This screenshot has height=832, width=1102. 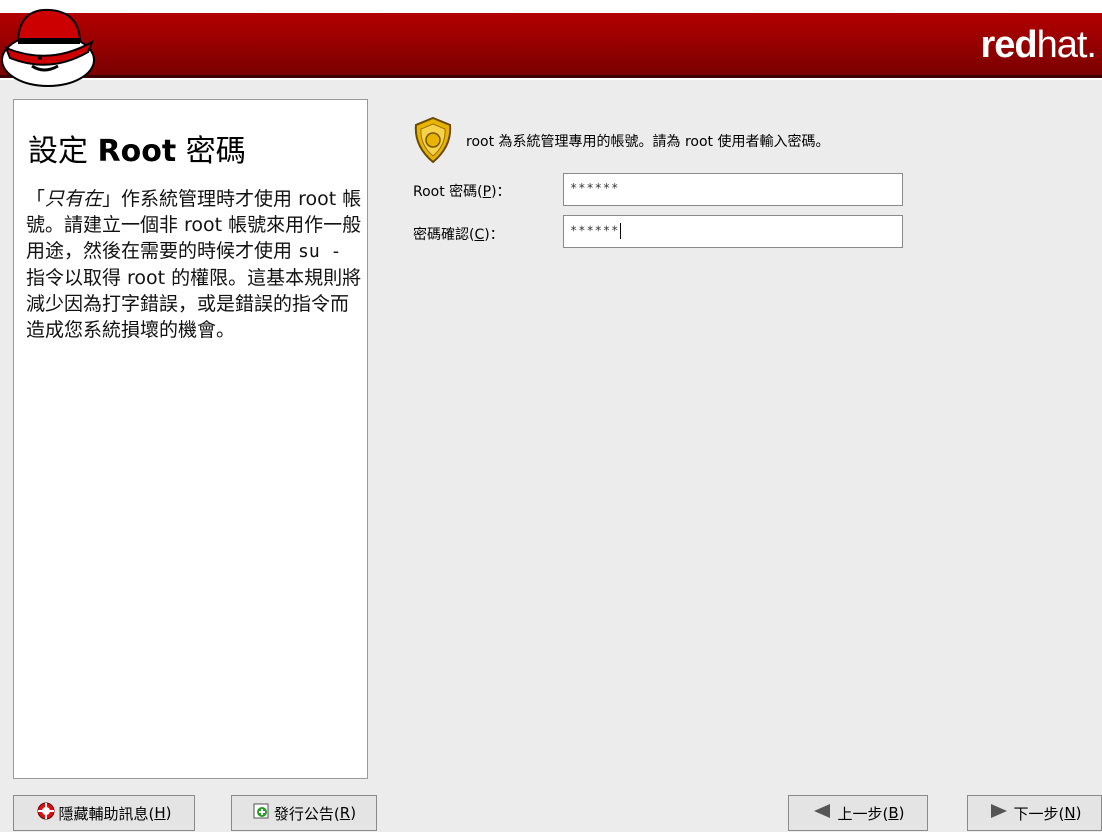 I want to click on arrow-right-icon, so click(x=999, y=813).